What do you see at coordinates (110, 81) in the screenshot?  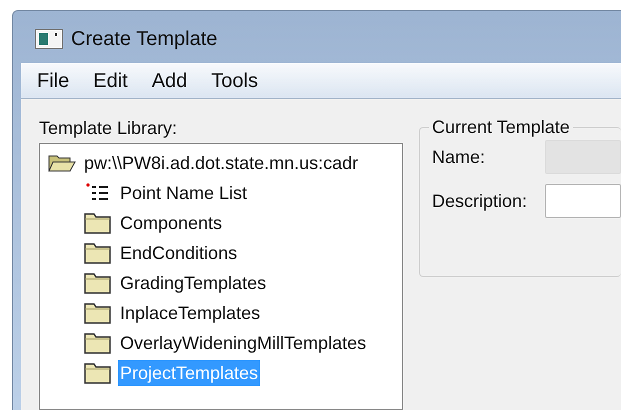 I see `menu-item: Edit` at bounding box center [110, 81].